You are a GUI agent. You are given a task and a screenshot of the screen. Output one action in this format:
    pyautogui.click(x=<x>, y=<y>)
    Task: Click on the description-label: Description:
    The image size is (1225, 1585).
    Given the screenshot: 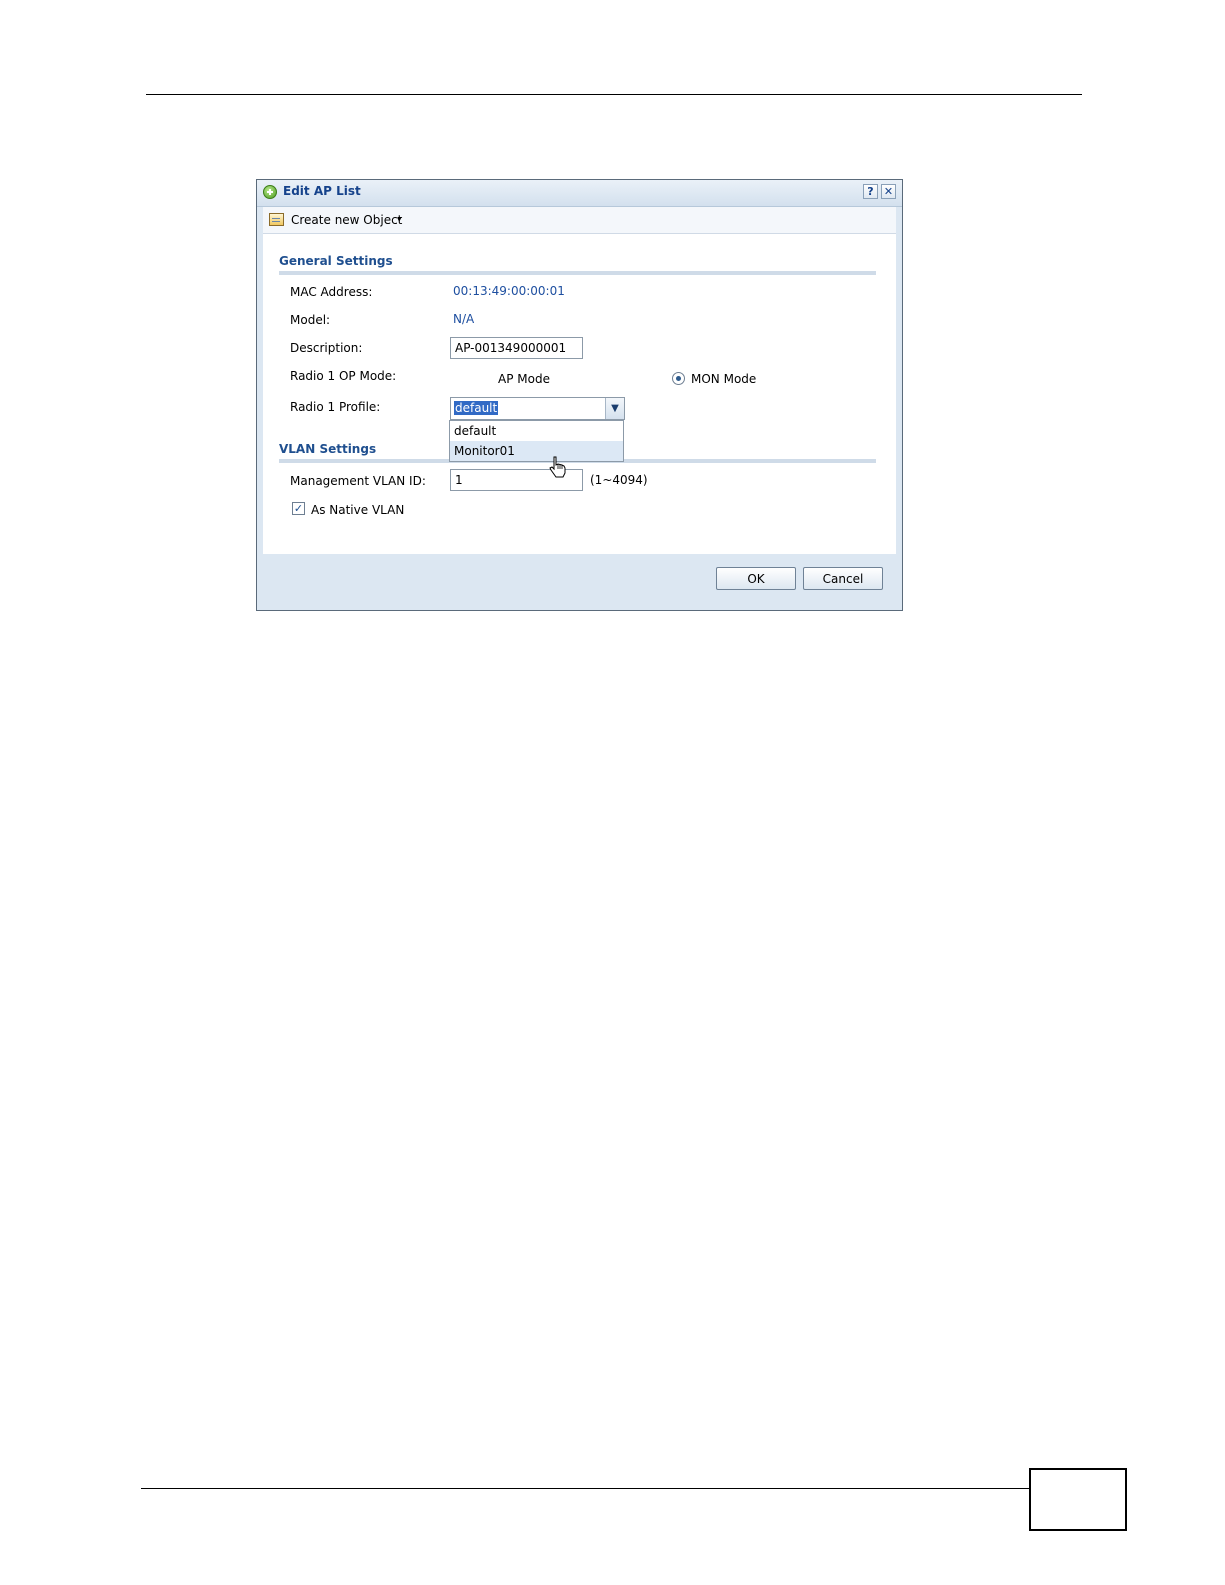 What is the action you would take?
    pyautogui.click(x=326, y=348)
    